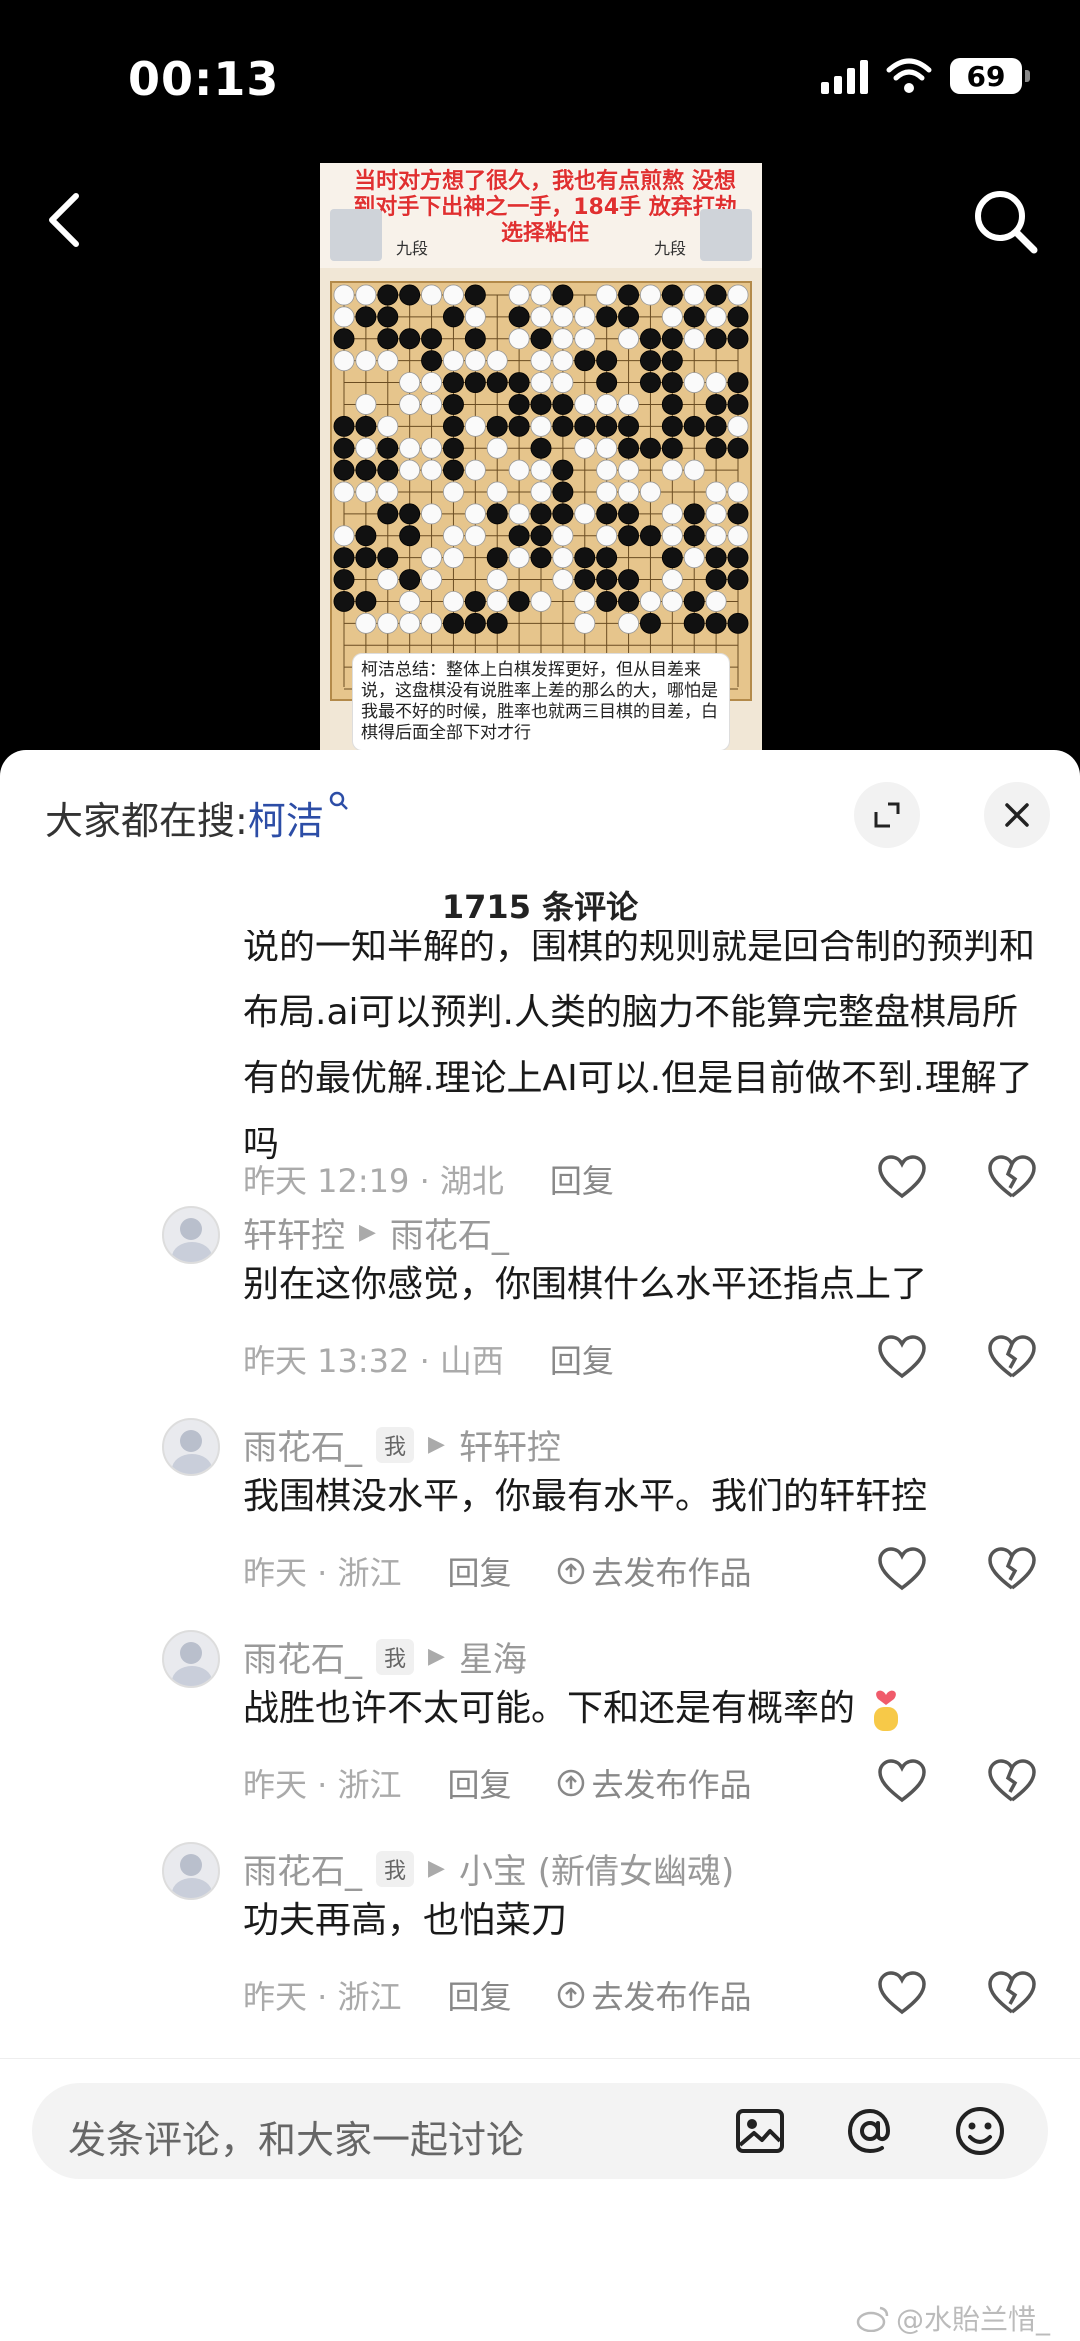 Image resolution: width=1080 pixels, height=2341 pixels. Describe the element at coordinates (870, 2131) in the screenshot. I see `mention-at-icon` at that location.